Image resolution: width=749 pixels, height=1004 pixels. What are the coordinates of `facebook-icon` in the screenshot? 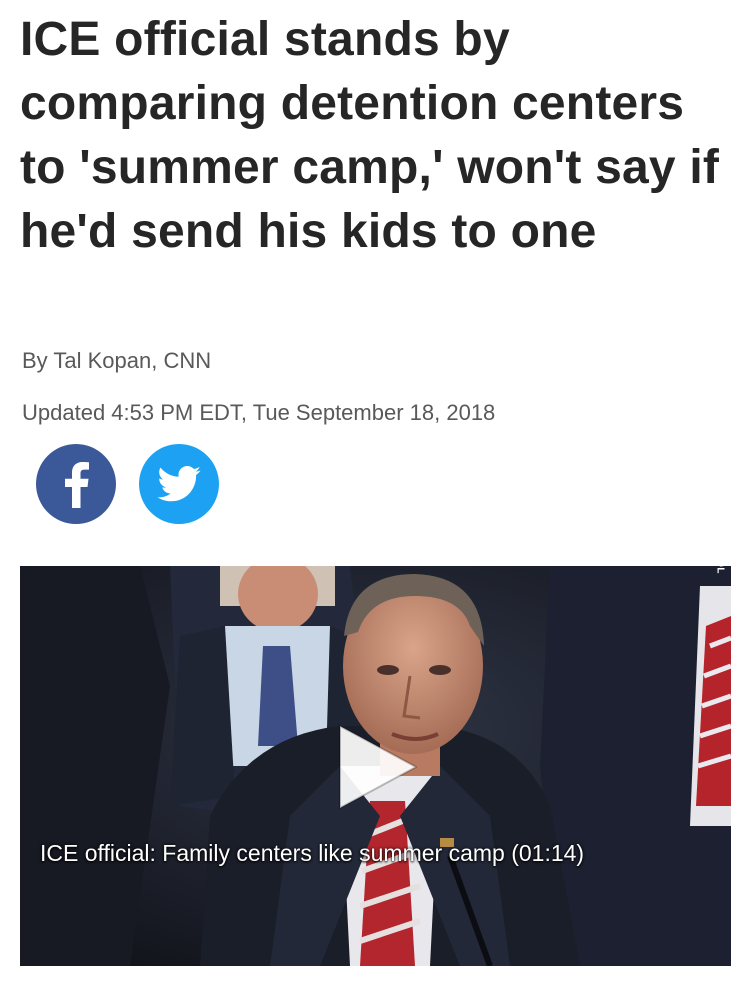 It's located at (77, 485).